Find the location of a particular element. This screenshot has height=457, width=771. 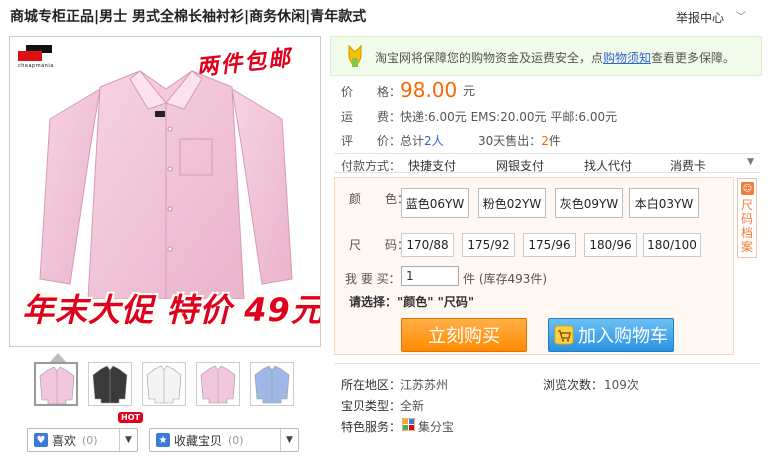

pay-method-quick: 快捷支付 is located at coordinates (432, 165).